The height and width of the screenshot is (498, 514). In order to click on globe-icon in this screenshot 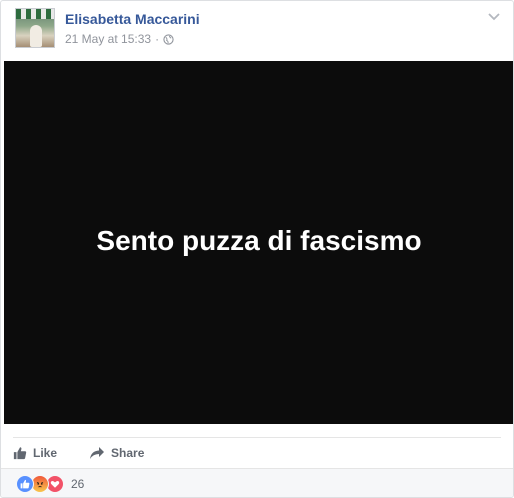, I will do `click(168, 39)`.